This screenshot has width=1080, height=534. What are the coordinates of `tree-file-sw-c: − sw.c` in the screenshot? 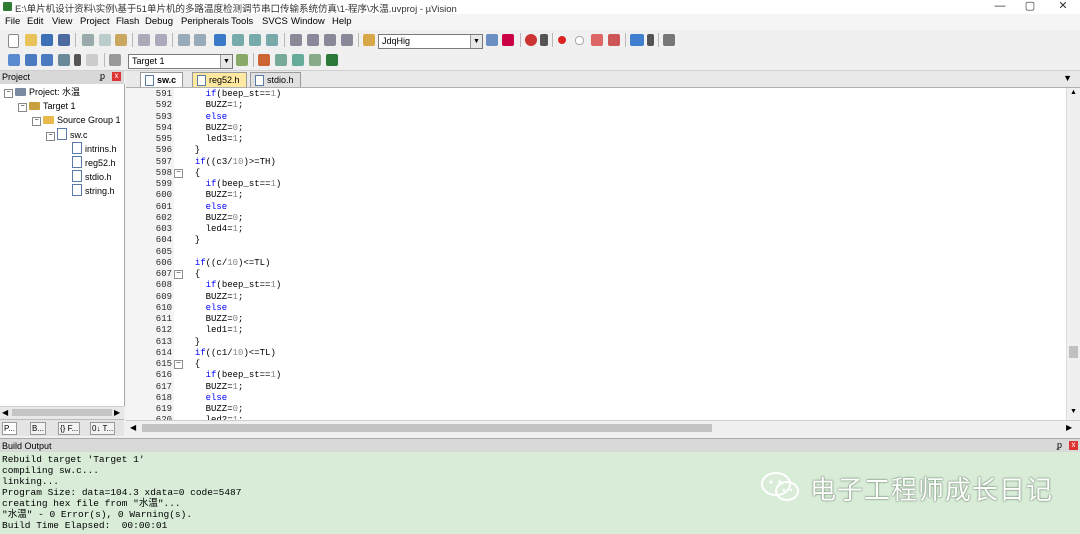 It's located at (67, 134).